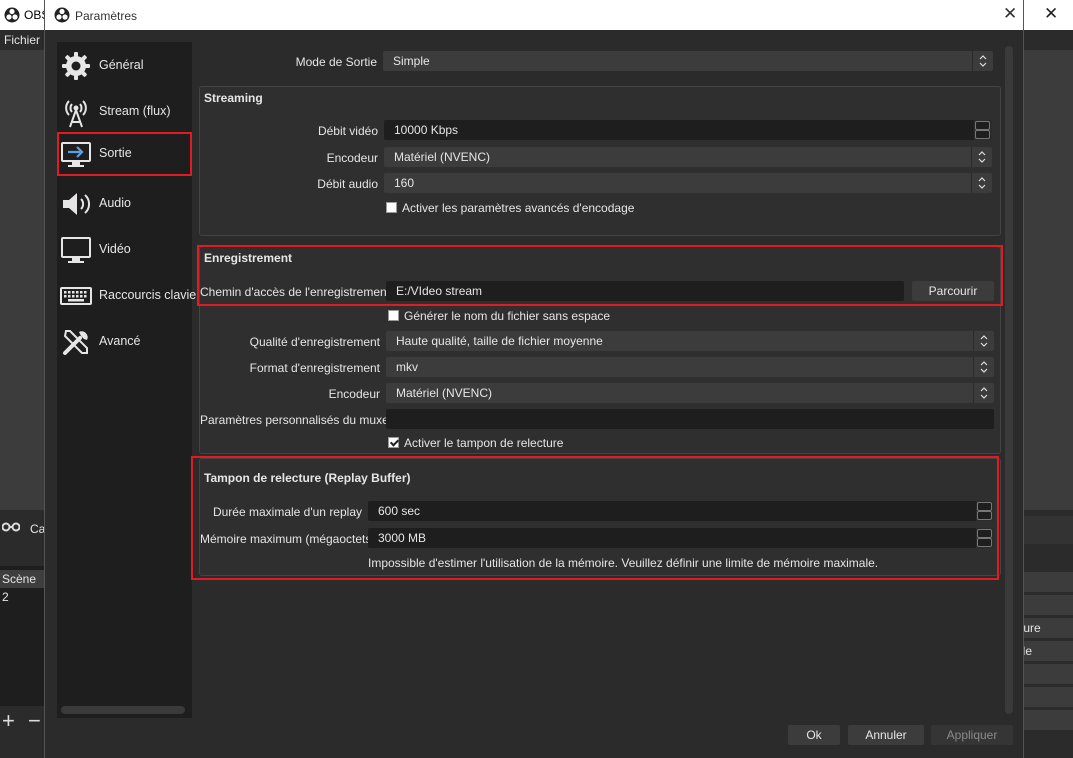 The height and width of the screenshot is (758, 1073). What do you see at coordinates (393, 315) in the screenshot?
I see `filename-no-space-checkbox` at bounding box center [393, 315].